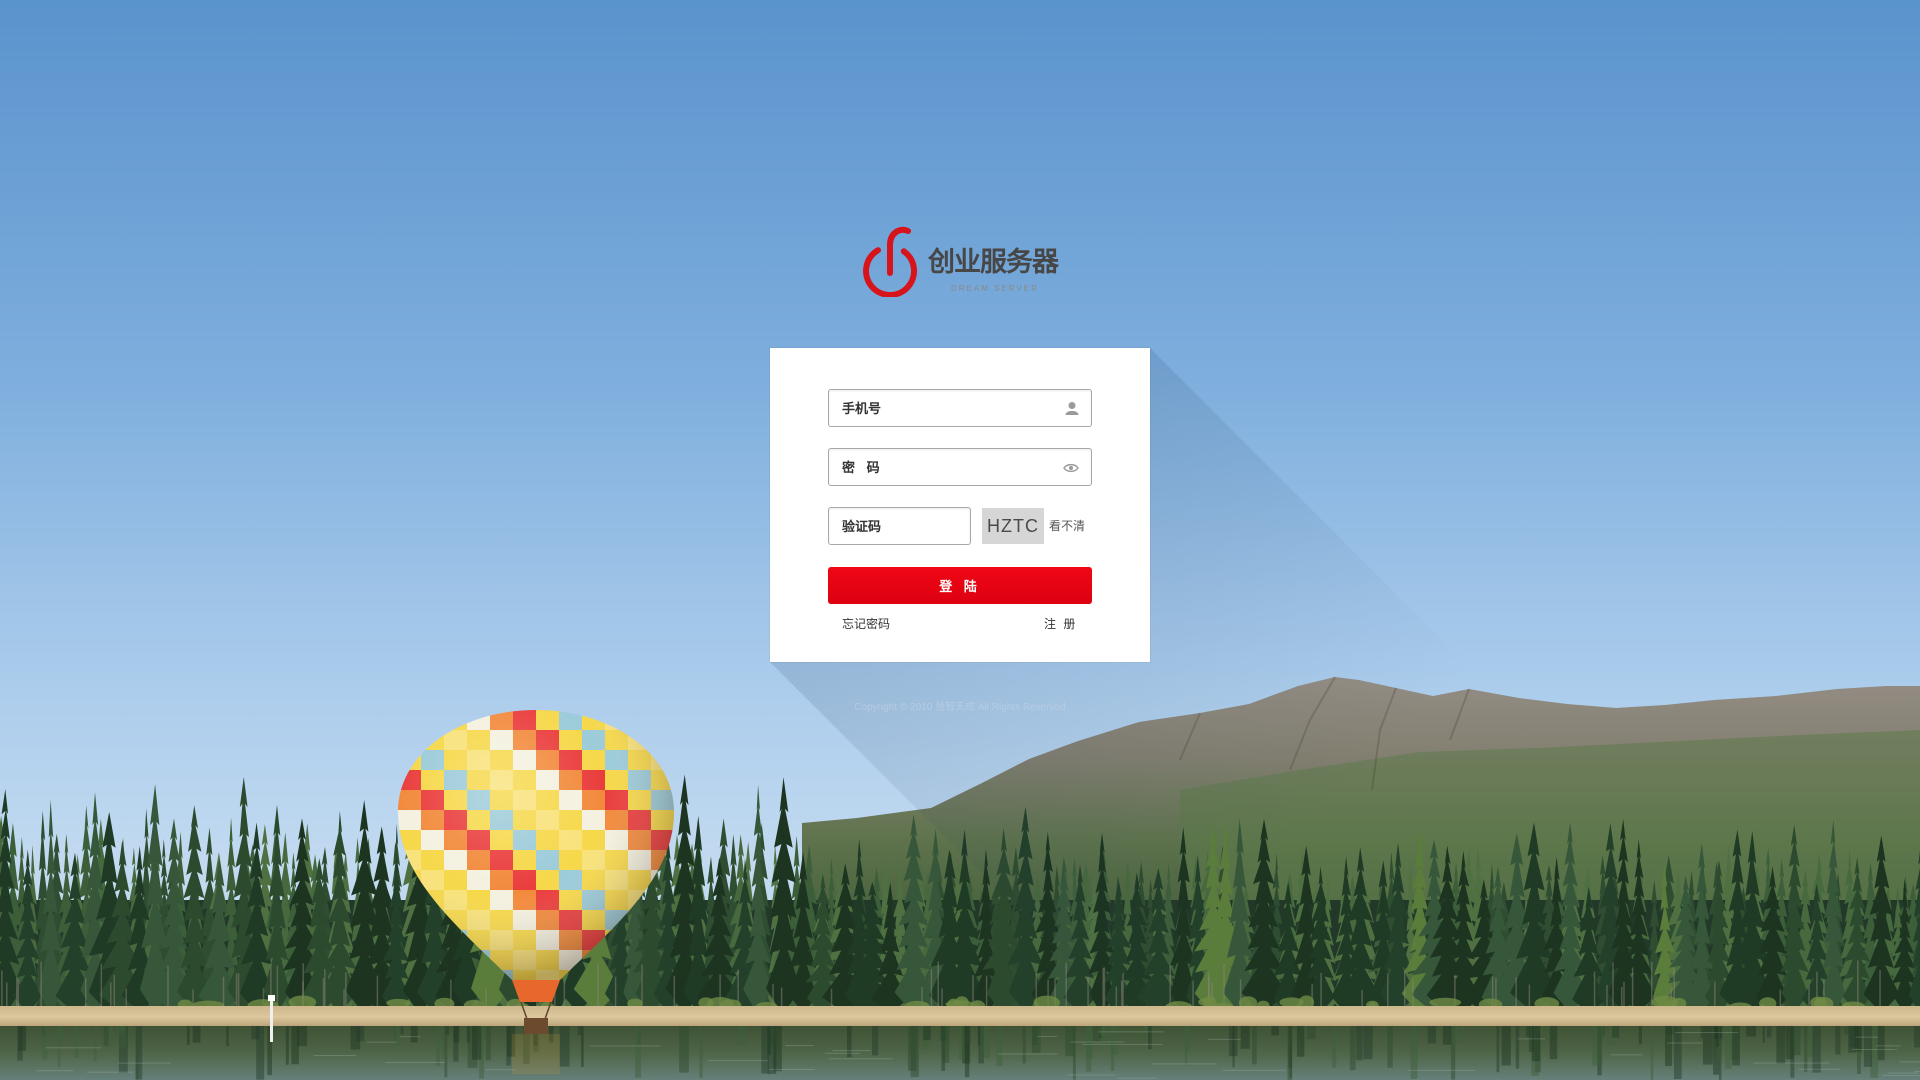 The image size is (1920, 1080). Describe the element at coordinates (965, 261) in the screenshot. I see `brand-logo: 创业服务器 DREAM SERVER` at that location.